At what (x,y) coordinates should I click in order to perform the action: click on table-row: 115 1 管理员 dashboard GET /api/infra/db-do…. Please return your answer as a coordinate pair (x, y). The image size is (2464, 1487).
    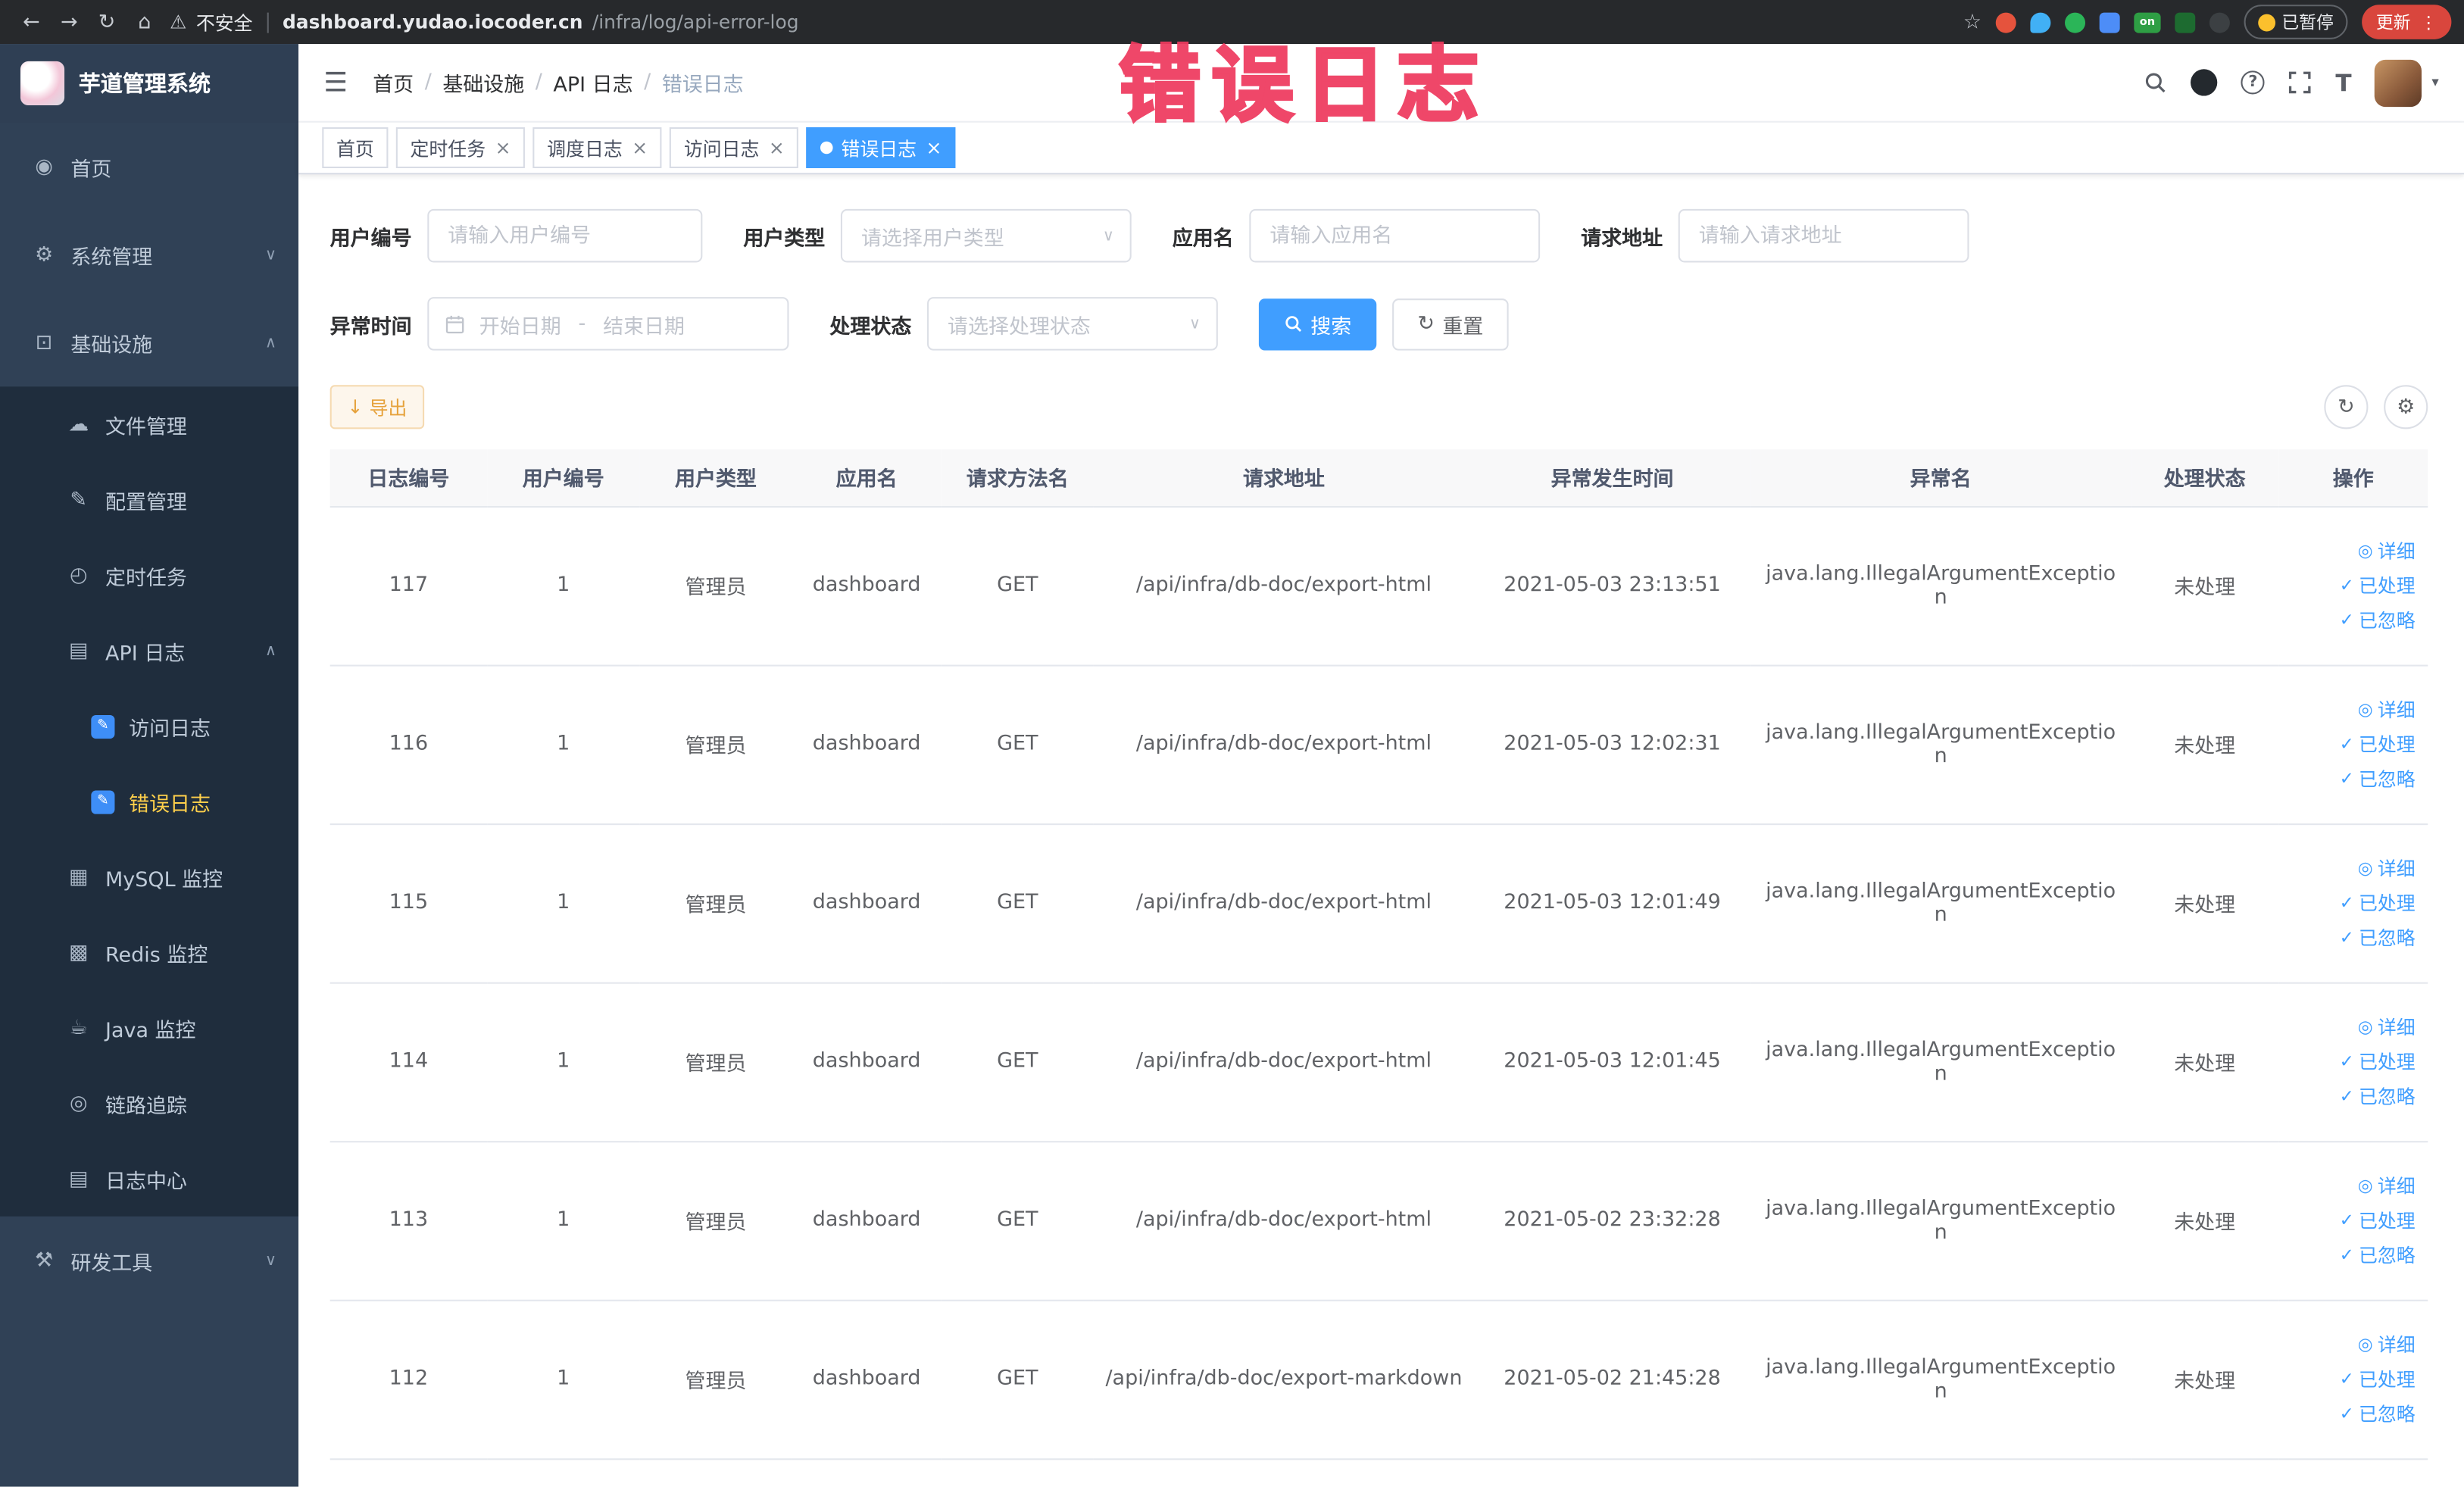
    Looking at the image, I should click on (1378, 903).